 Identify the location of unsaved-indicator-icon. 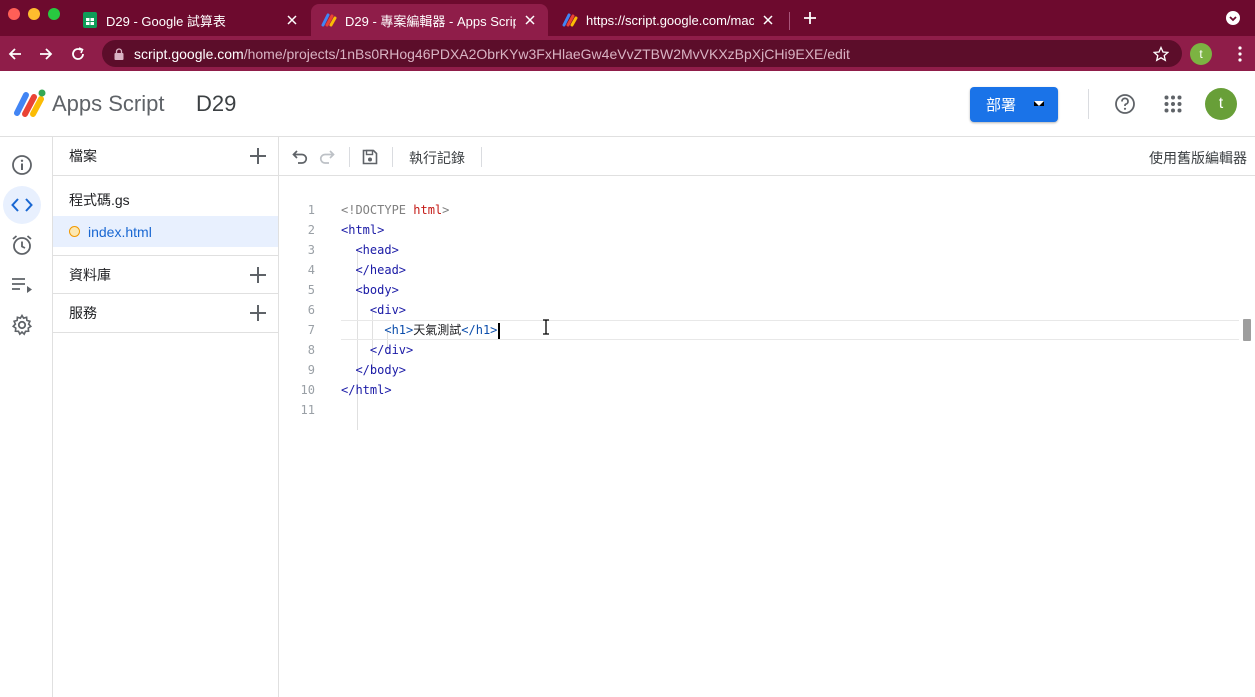
(74, 231).